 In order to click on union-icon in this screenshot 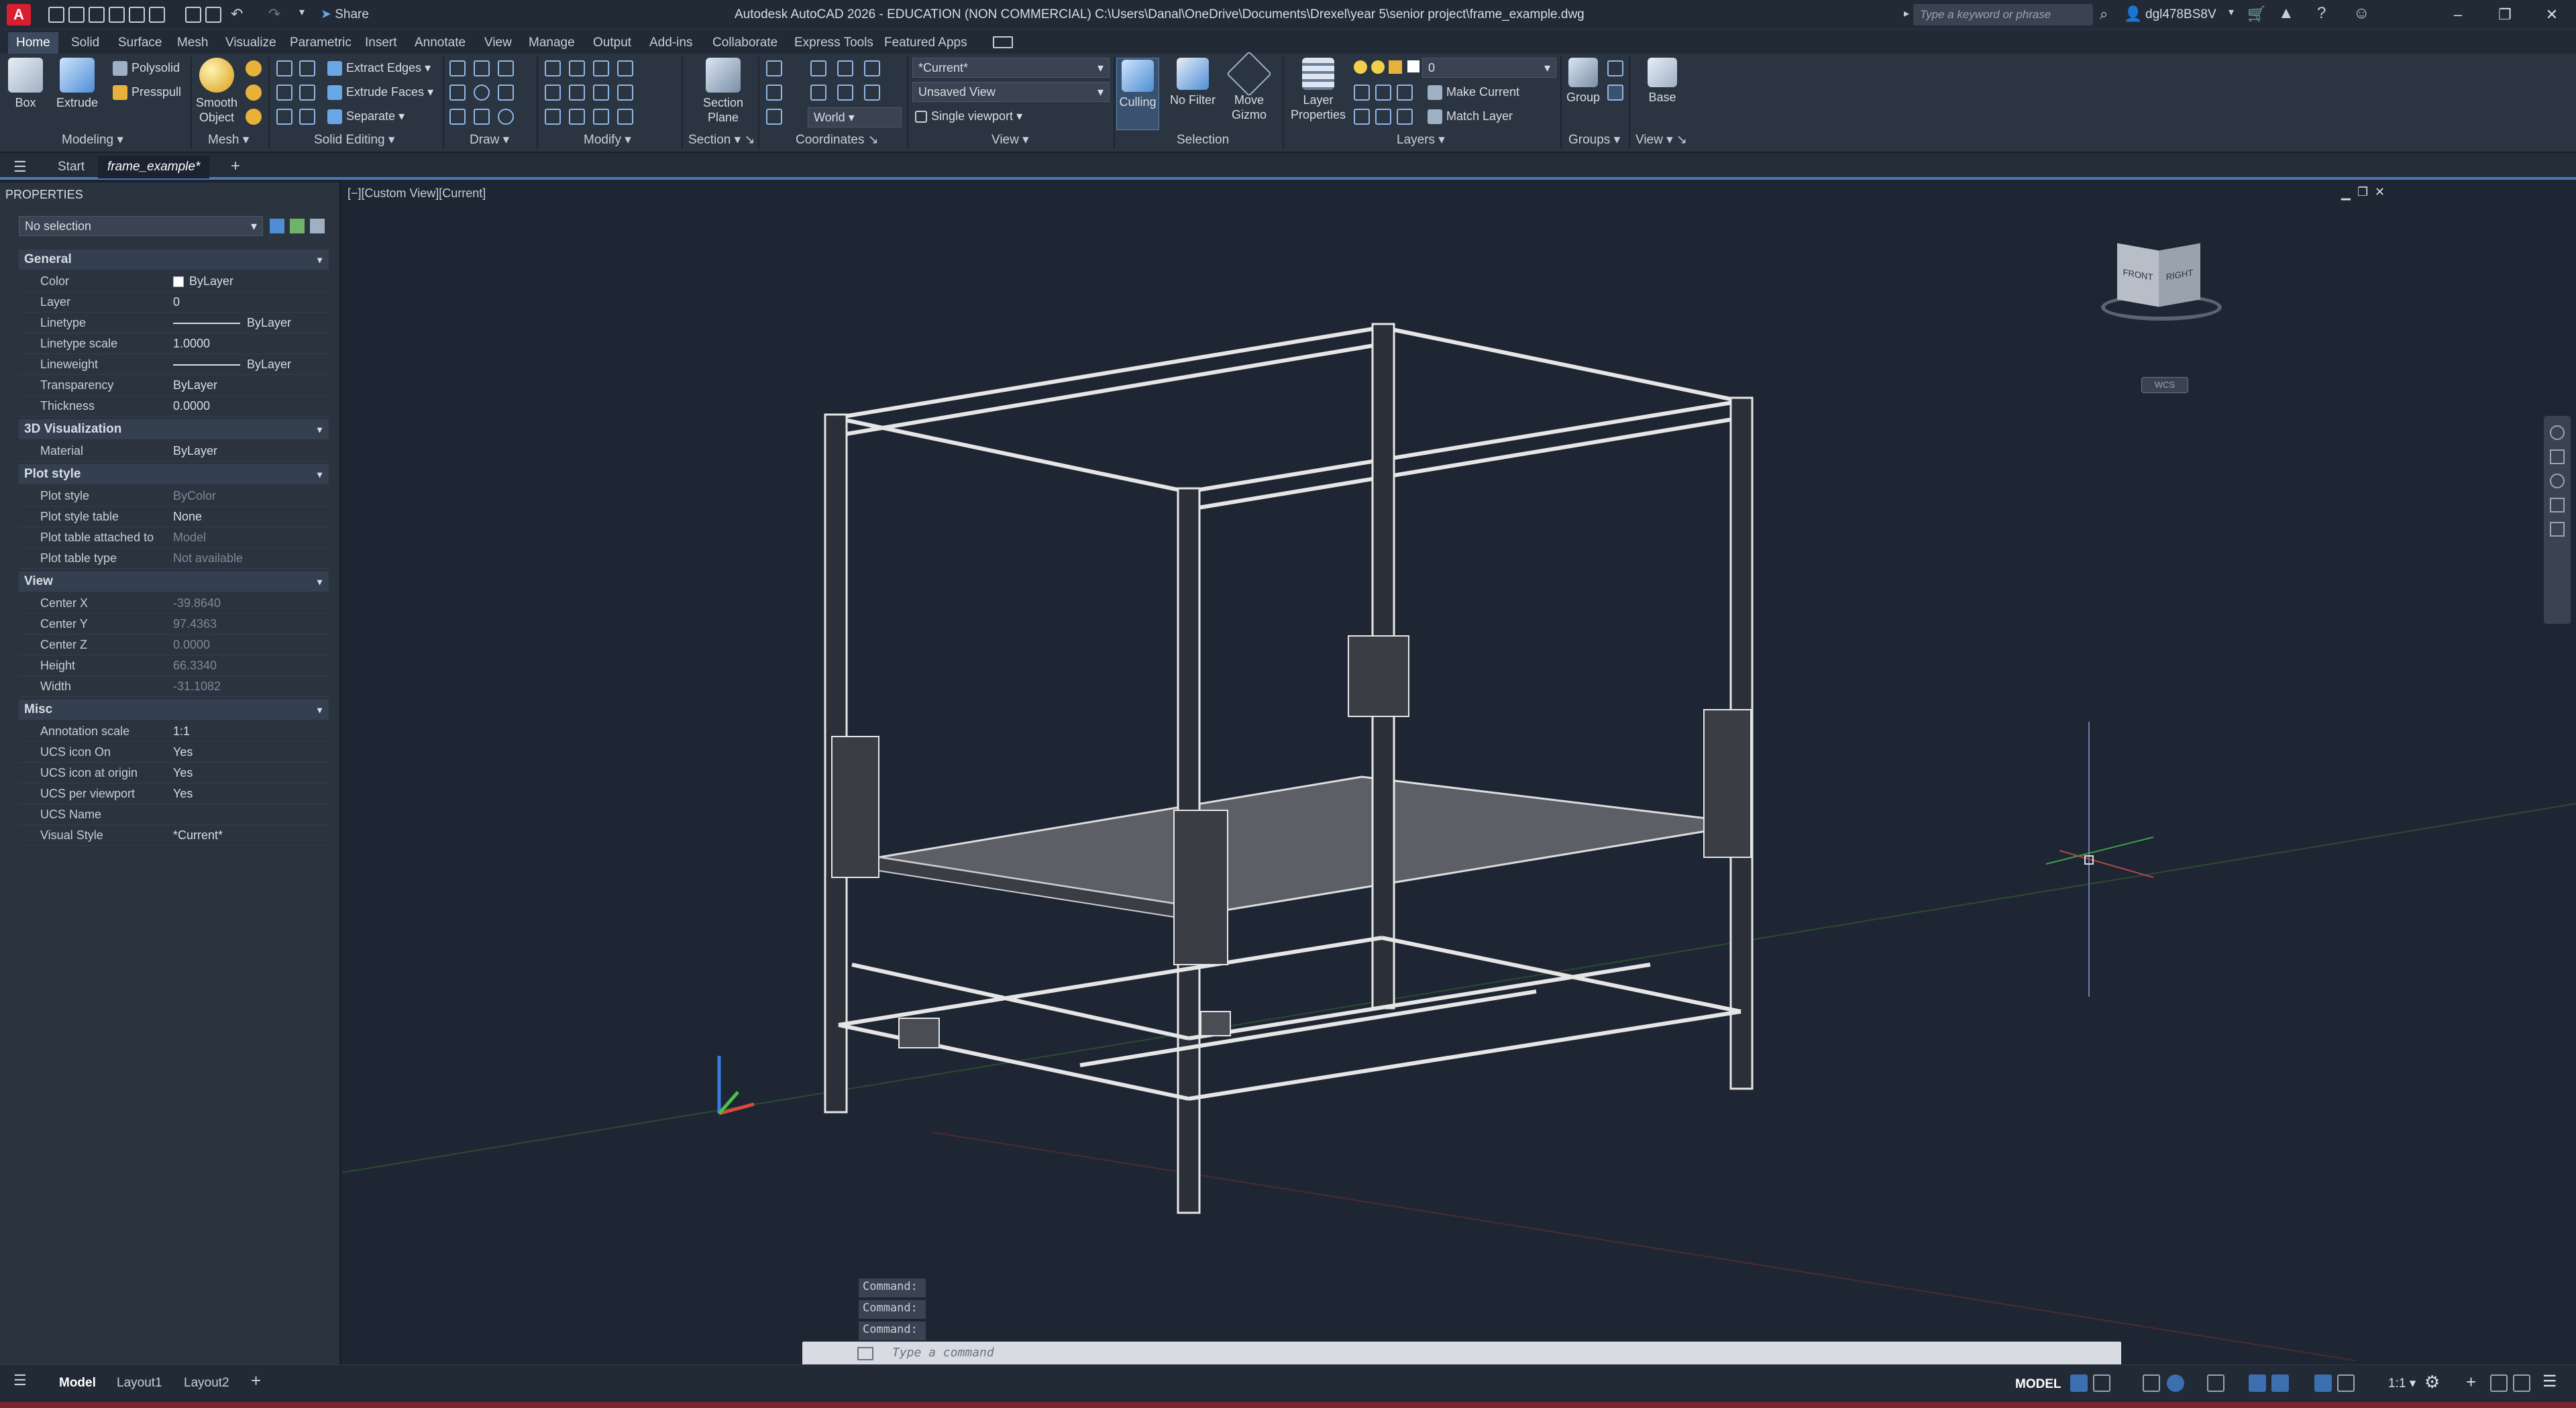, I will do `click(284, 68)`.